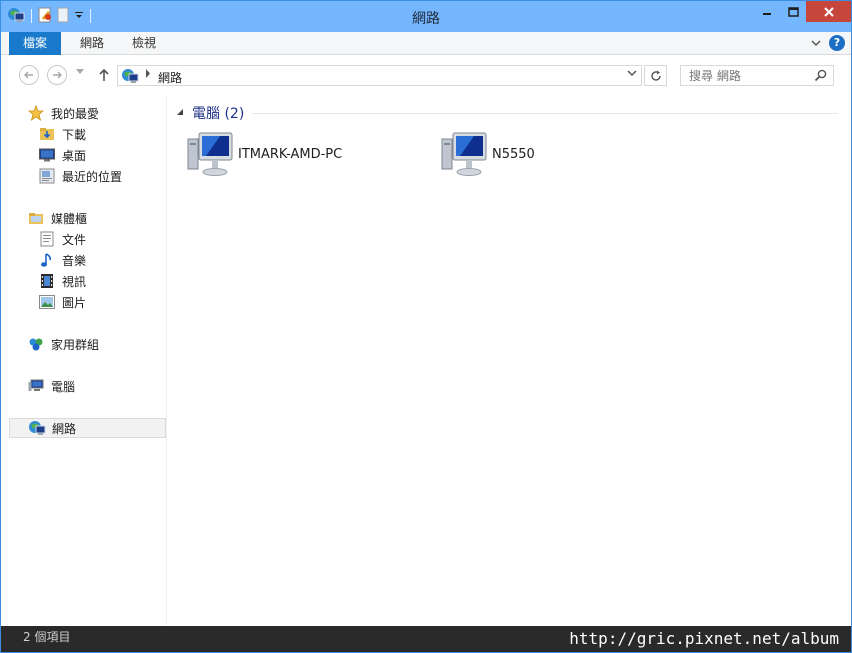 The image size is (852, 653). What do you see at coordinates (87, 281) in the screenshot?
I see `nav-videos: 視訊` at bounding box center [87, 281].